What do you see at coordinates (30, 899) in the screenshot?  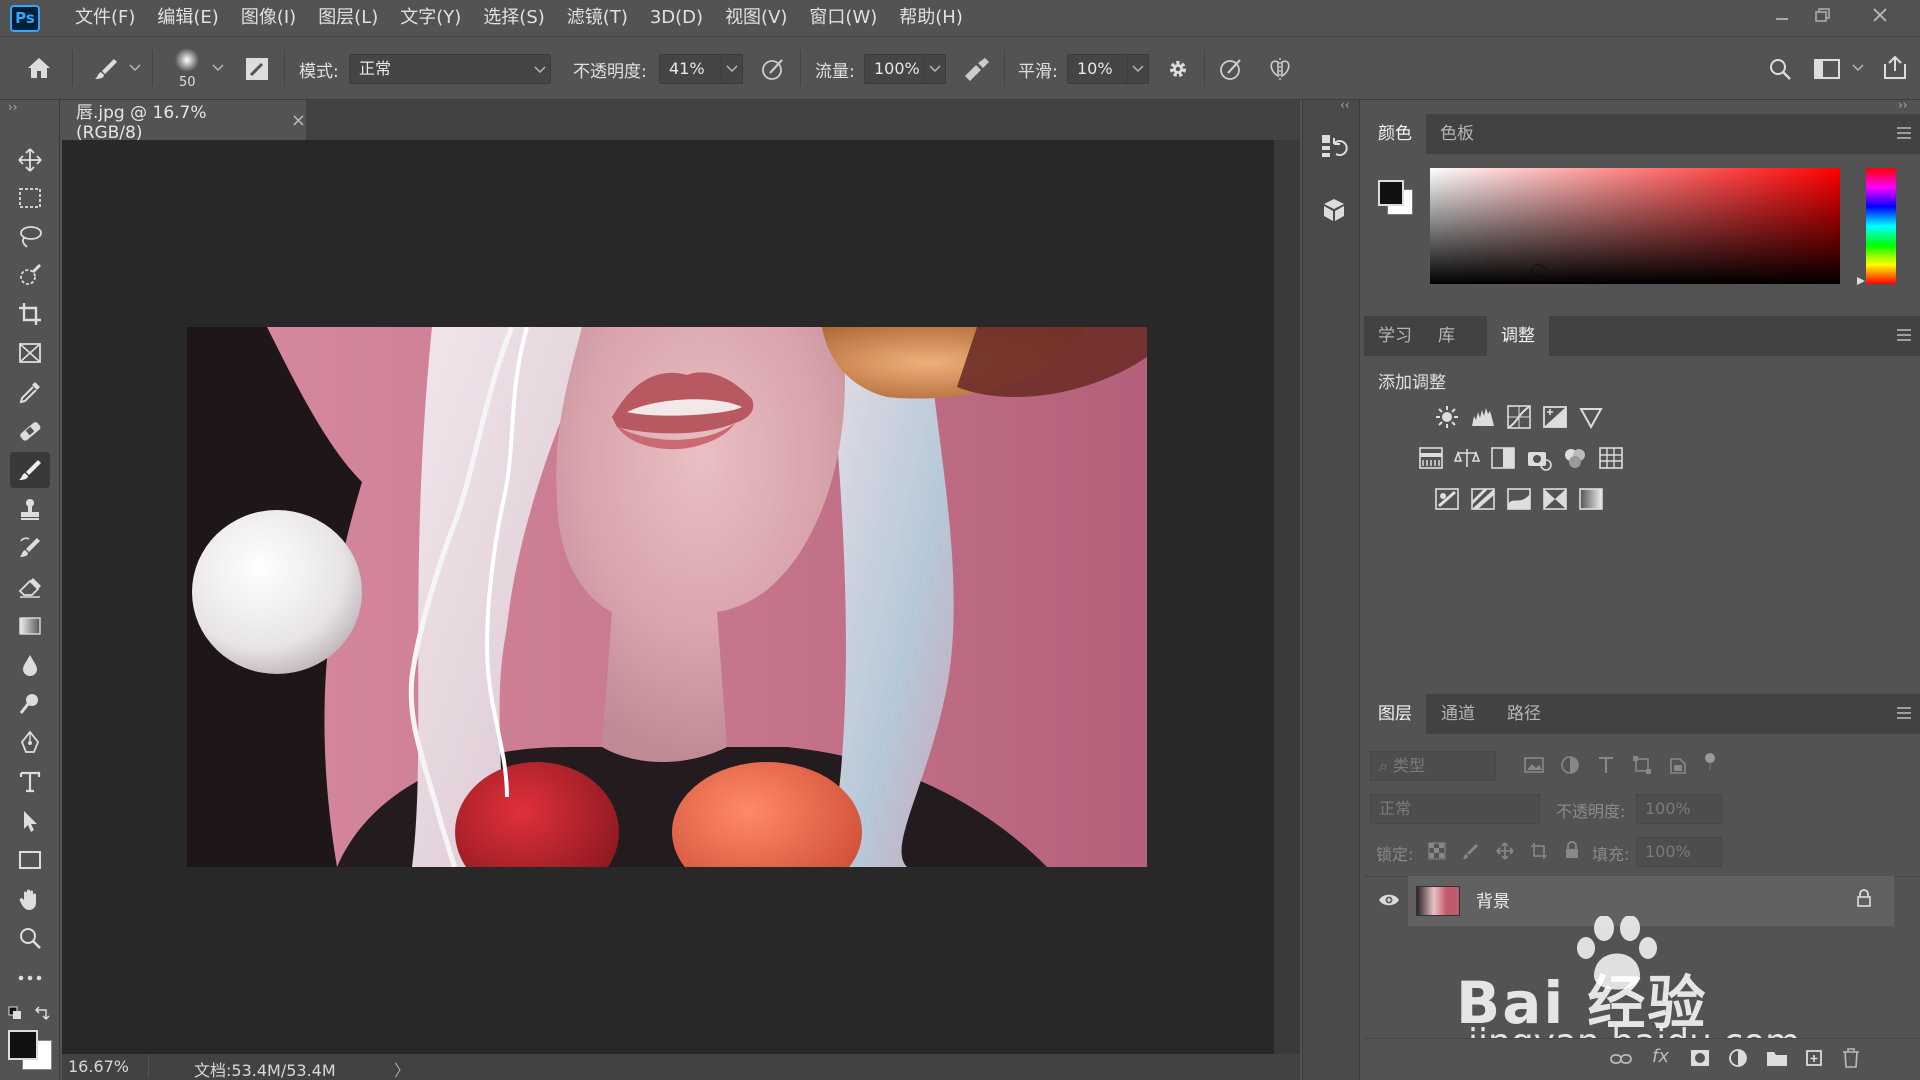 I see `hand-tool-icon` at bounding box center [30, 899].